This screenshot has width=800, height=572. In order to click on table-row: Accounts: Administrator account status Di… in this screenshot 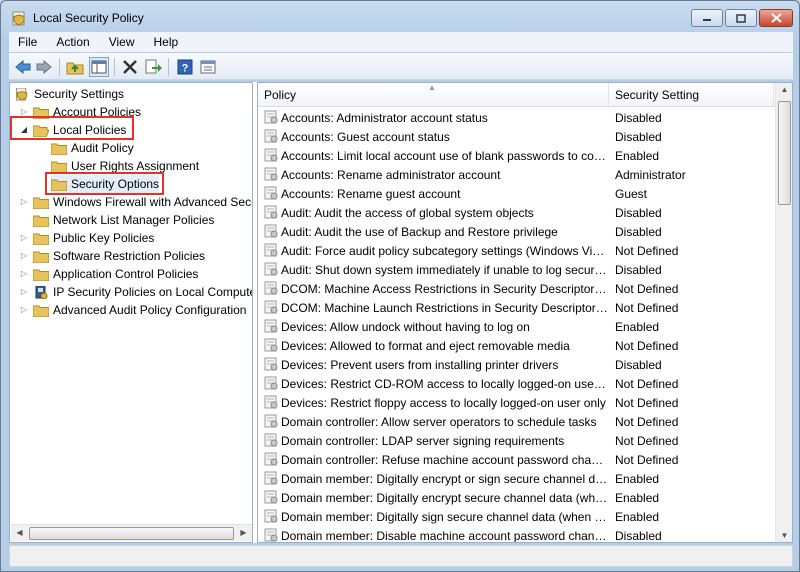, I will do `click(517, 117)`.